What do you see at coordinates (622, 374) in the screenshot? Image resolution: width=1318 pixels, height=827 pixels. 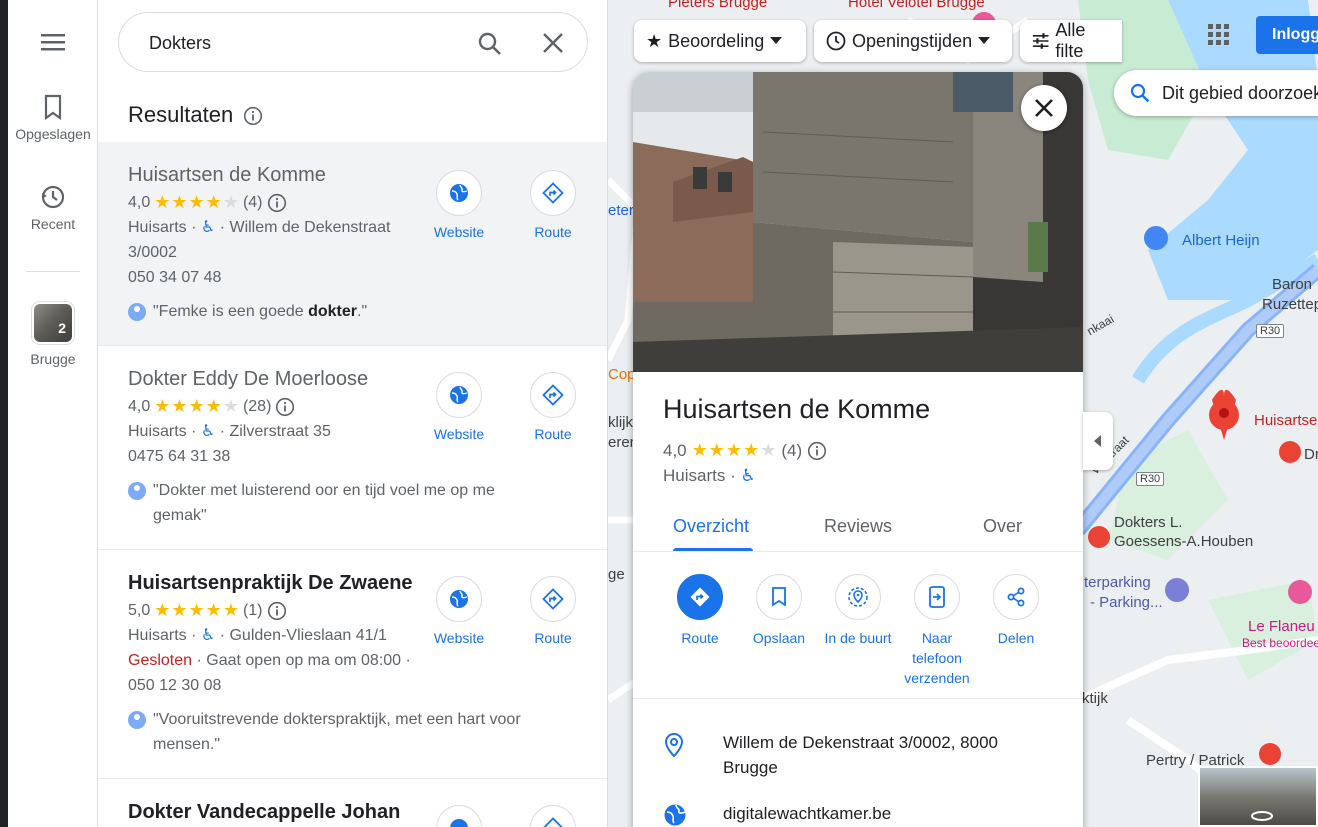 I see `map-label: Cop` at bounding box center [622, 374].